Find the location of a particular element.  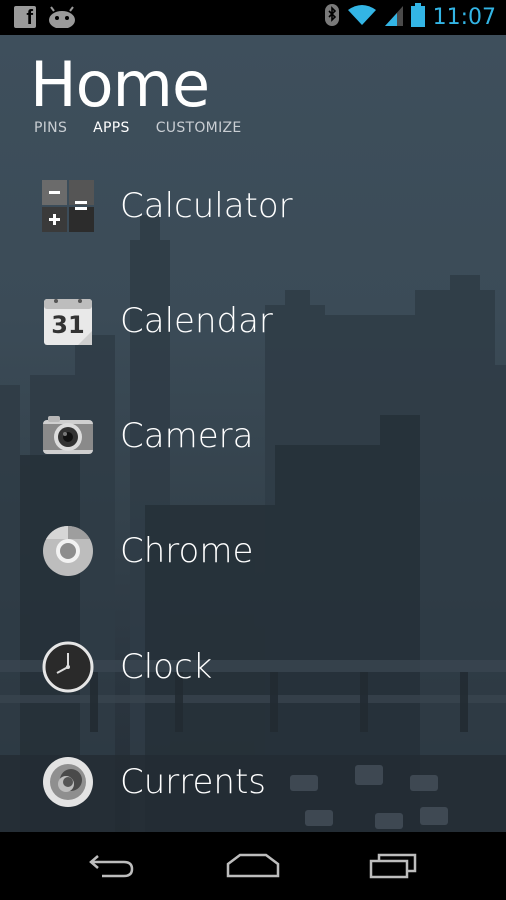

app-item-calendar: 31 Calendar is located at coordinates (260, 321).